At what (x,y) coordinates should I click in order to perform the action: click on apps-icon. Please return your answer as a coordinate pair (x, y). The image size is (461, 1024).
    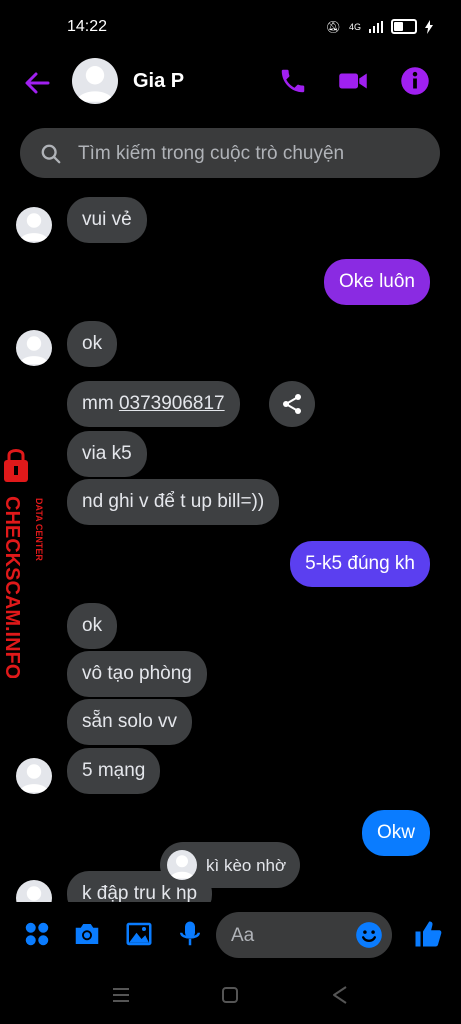
    Looking at the image, I should click on (37, 934).